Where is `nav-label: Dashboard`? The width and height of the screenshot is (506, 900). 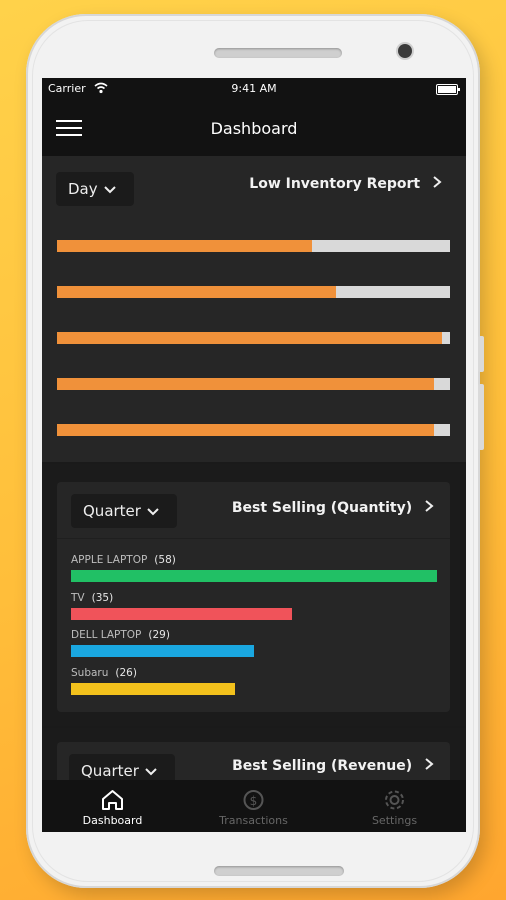
nav-label: Dashboard is located at coordinates (112, 820).